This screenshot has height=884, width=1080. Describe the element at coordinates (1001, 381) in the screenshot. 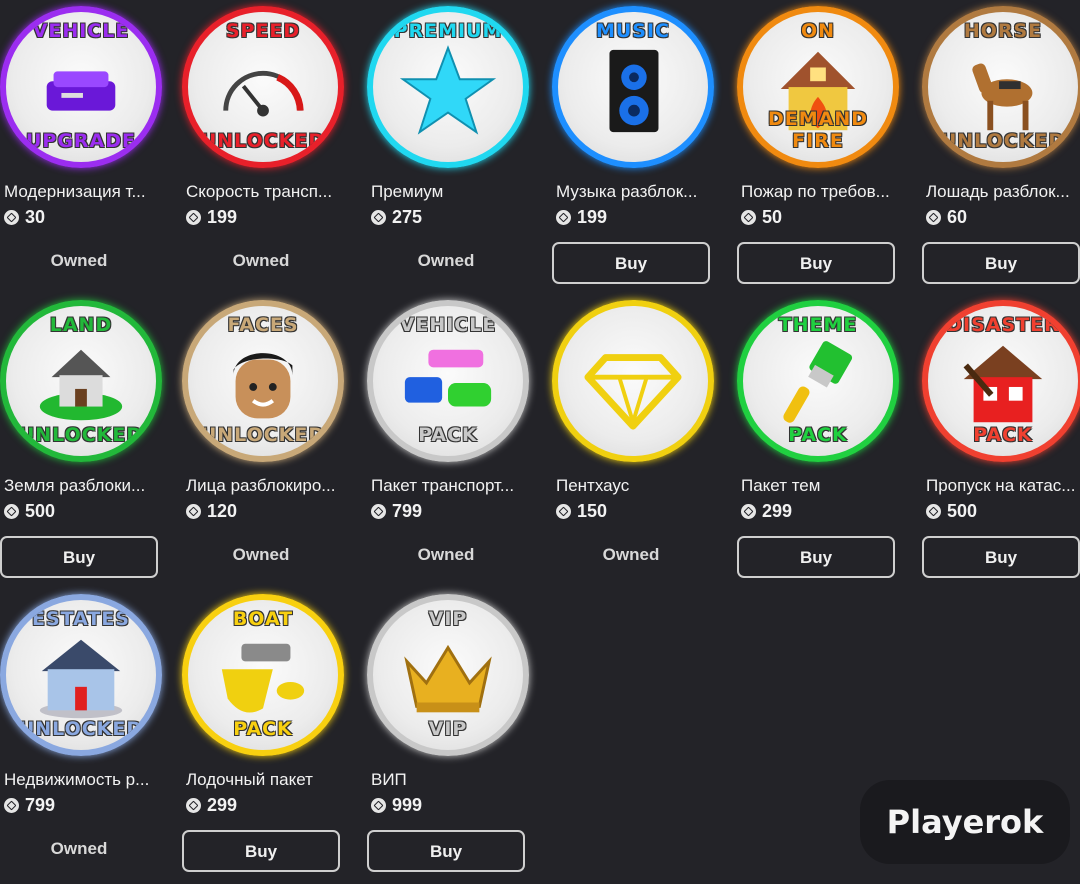

I see `gamepass-badge: DISASTER PACK` at that location.